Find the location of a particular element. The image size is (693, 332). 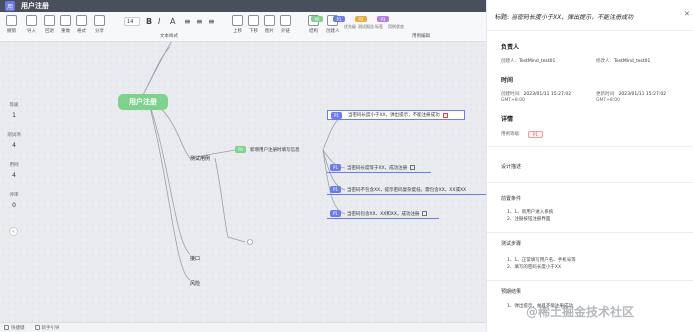

image-button: 图片 is located at coordinates (269, 24).